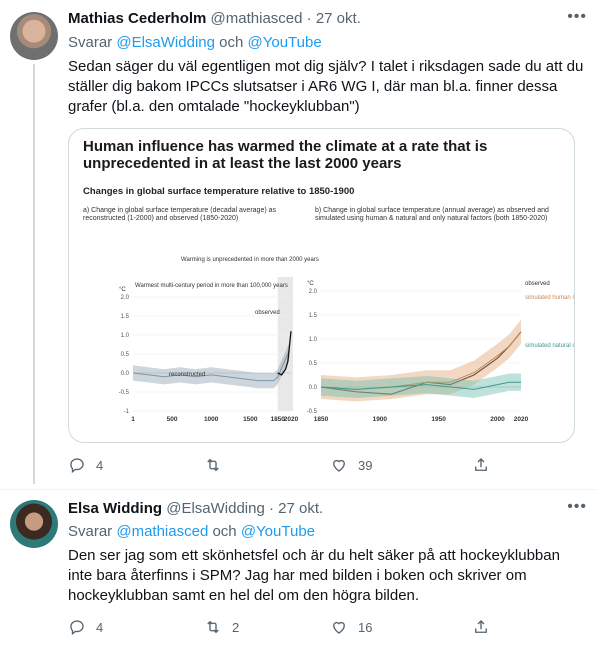 The image size is (597, 649). I want to click on reply-context: Svarar @ElsaWidding och @YouTube, so click(195, 42).